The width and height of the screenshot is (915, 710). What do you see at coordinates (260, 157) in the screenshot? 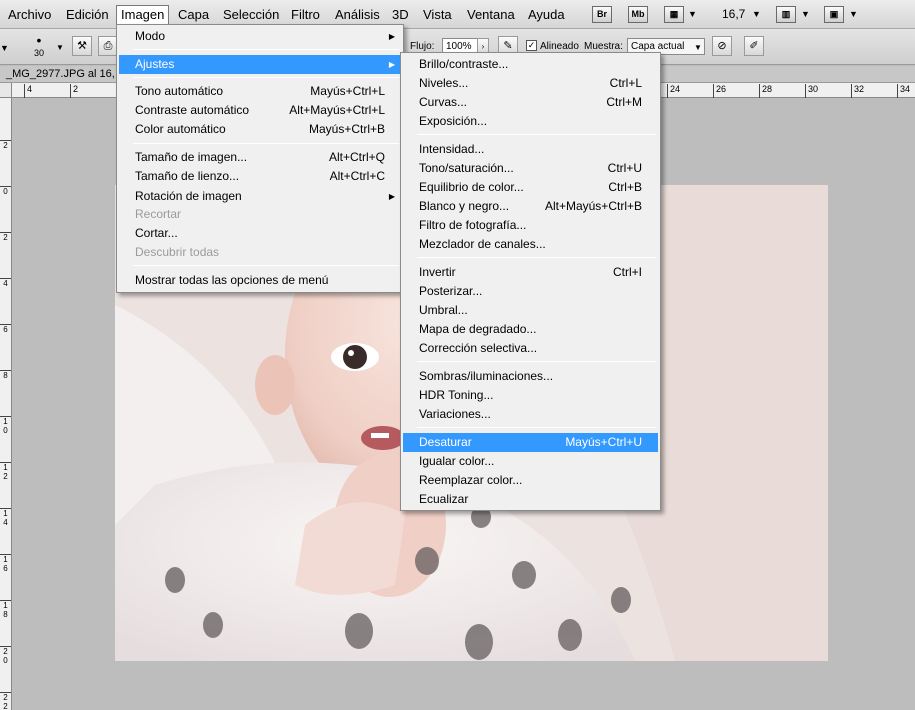
I see `menu-item-tamano-imagen: Tamaño de imagen... Alt+Ctrl+Q` at bounding box center [260, 157].